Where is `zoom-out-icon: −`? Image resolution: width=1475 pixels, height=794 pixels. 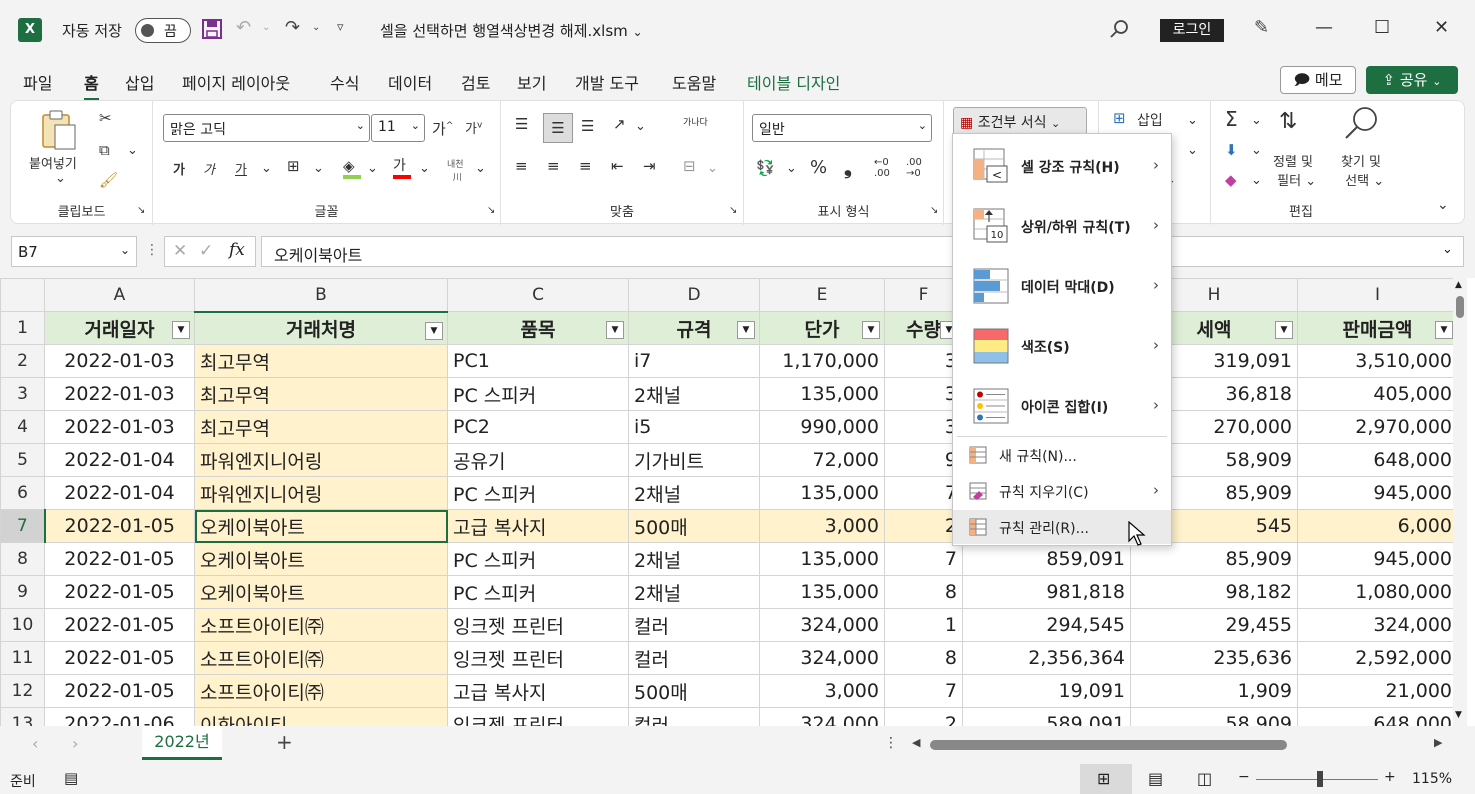
zoom-out-icon: − is located at coordinates (1244, 777).